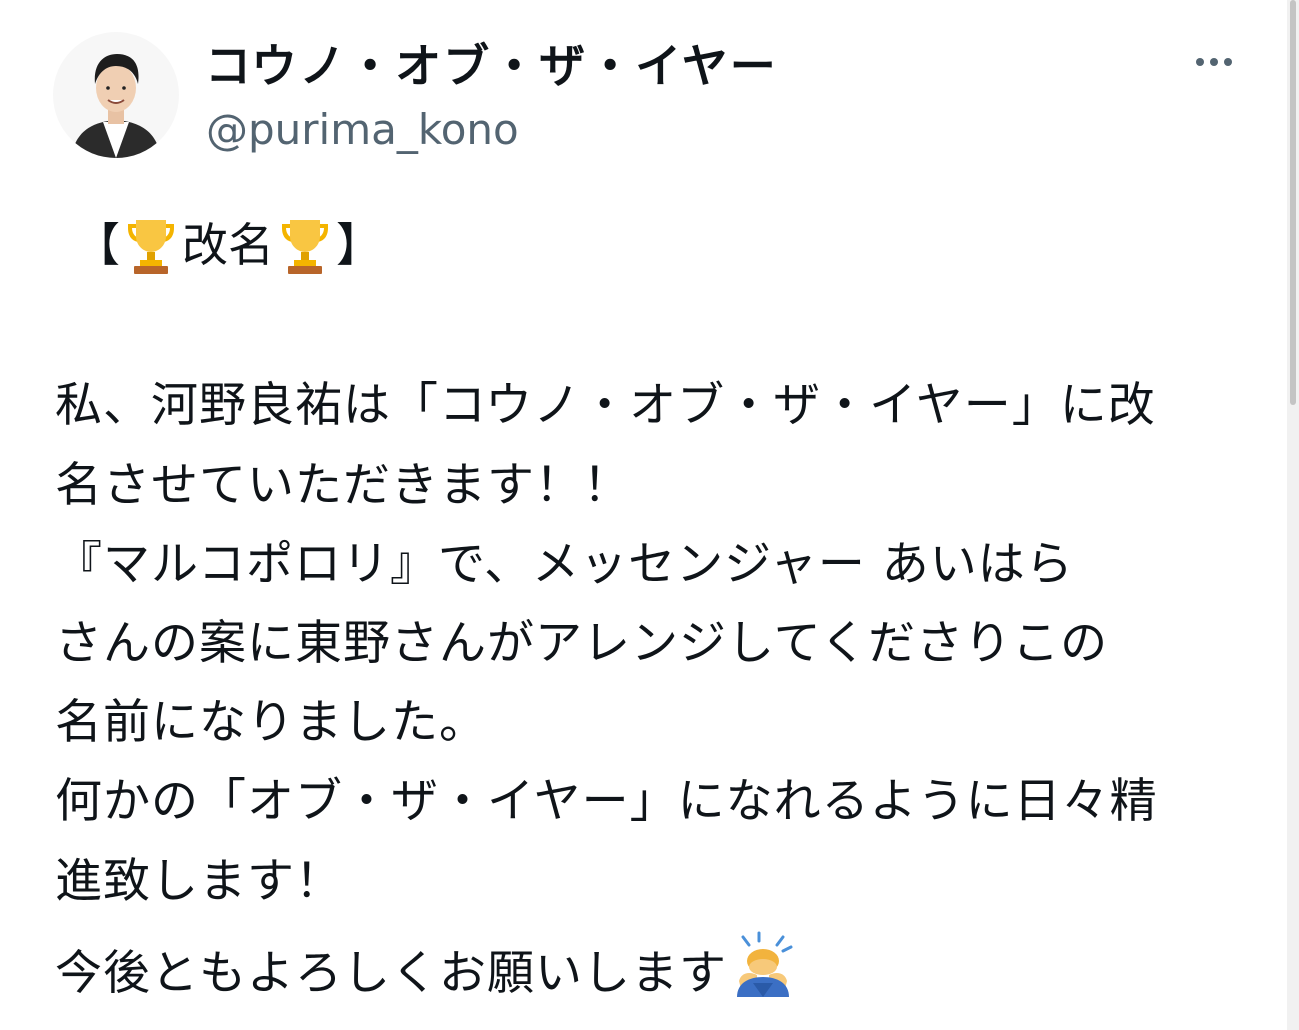 The height and width of the screenshot is (1030, 1299). I want to click on scrollbar, so click(1293, 515).